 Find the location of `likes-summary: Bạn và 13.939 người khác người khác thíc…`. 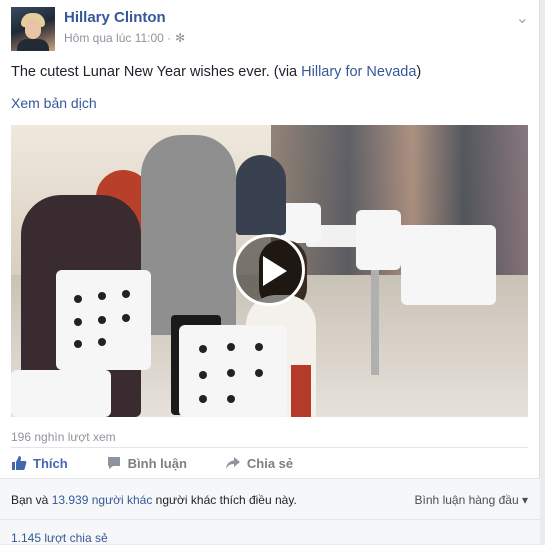

likes-summary: Bạn và 13.939 người khác người khác thíc… is located at coordinates (154, 500).